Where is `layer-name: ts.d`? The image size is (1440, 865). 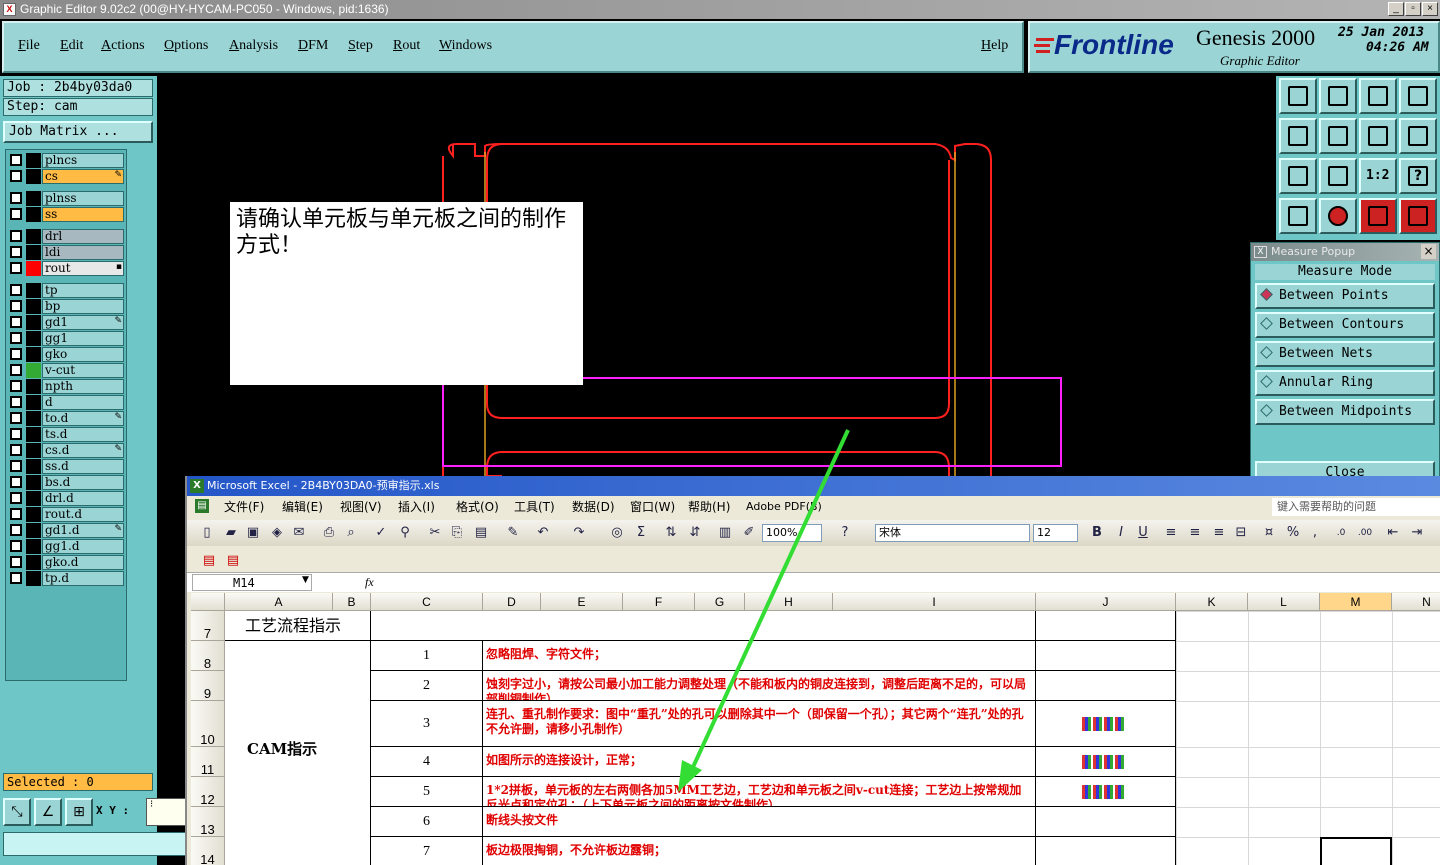 layer-name: ts.d is located at coordinates (83, 434).